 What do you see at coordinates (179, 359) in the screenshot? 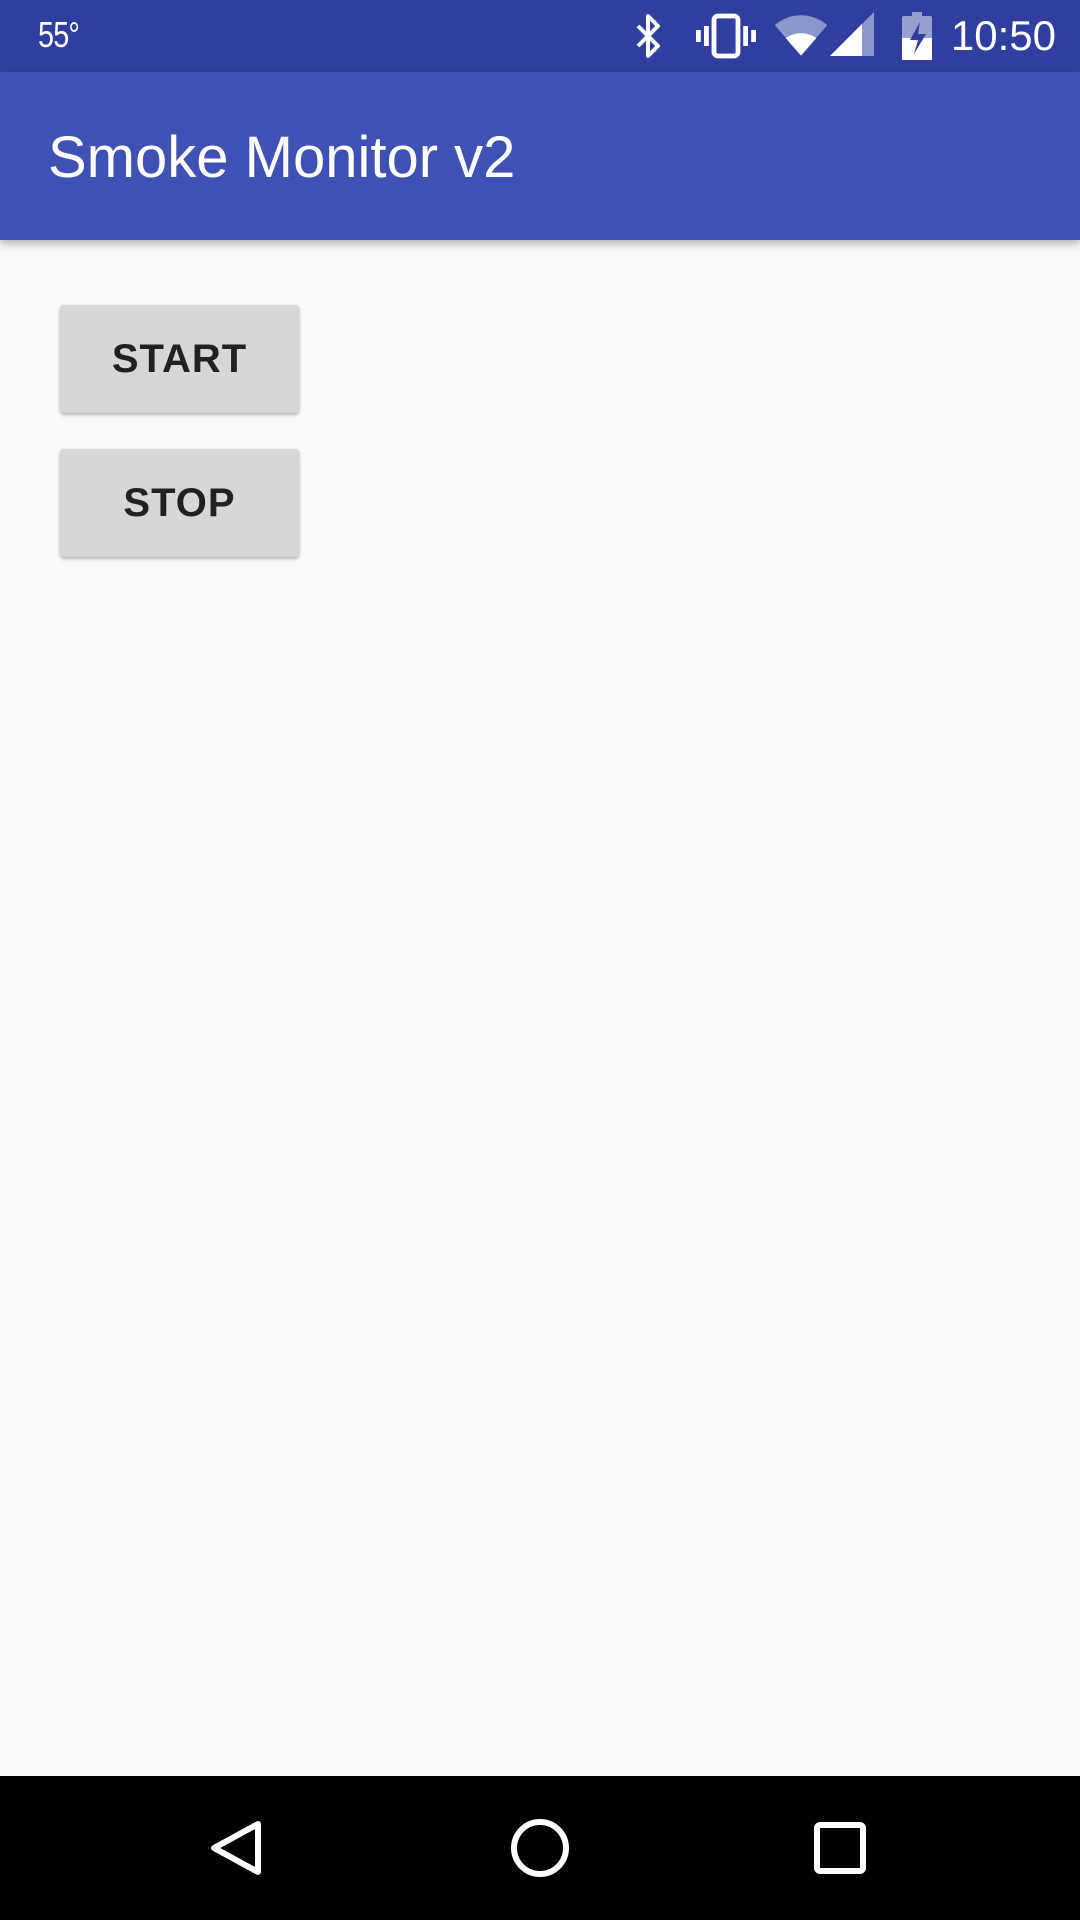
I see `start-button: START` at bounding box center [179, 359].